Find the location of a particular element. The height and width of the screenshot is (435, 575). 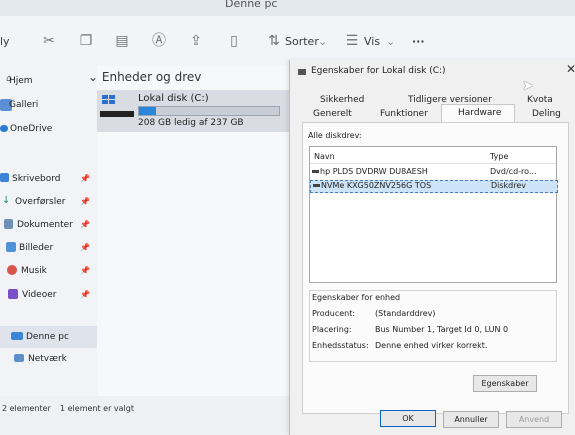

tab-general: Generelt is located at coordinates (332, 114).